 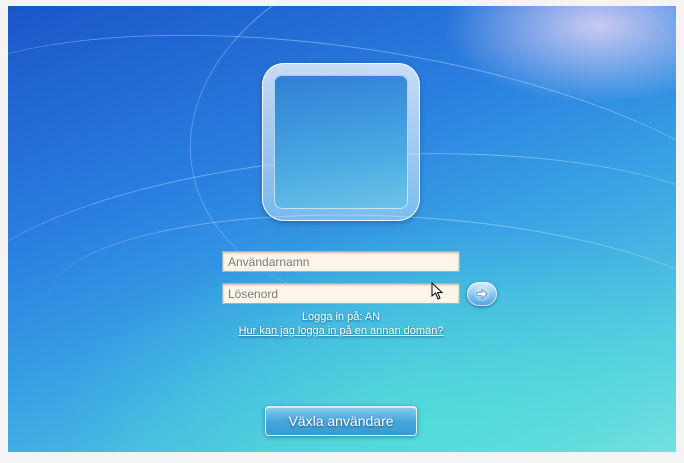 I want to click on user-tile, so click(x=341, y=142).